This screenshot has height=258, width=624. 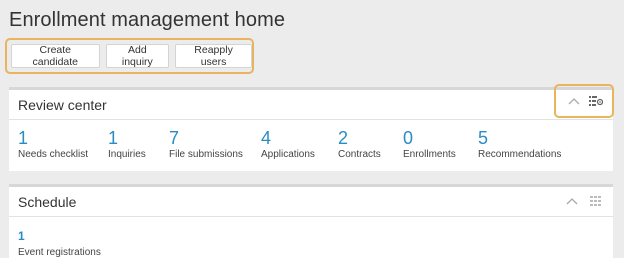 I want to click on add-inquiry-button: Add inquiry, so click(x=137, y=56).